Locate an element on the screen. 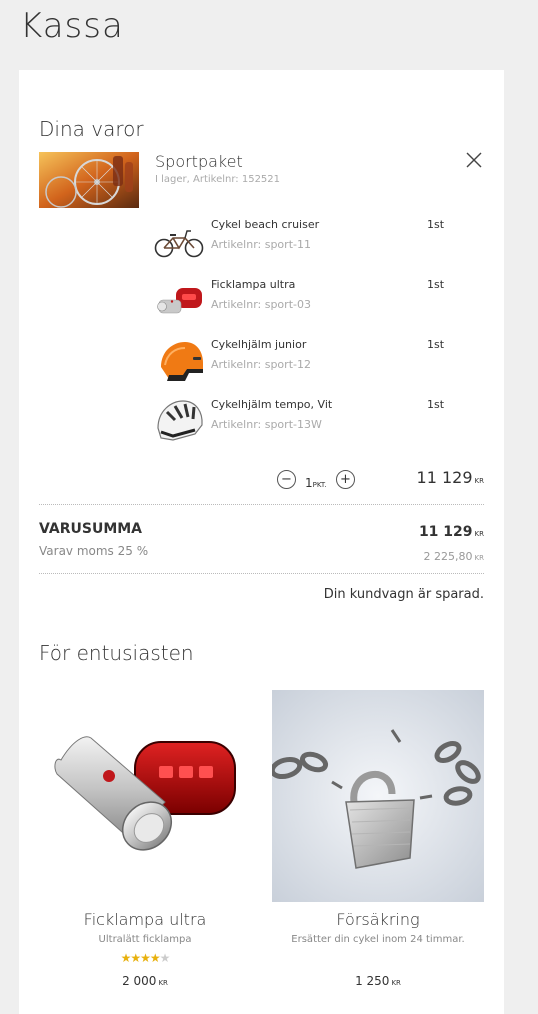 The width and height of the screenshot is (538, 1014). flashlight-product-image is located at coordinates (145, 796).